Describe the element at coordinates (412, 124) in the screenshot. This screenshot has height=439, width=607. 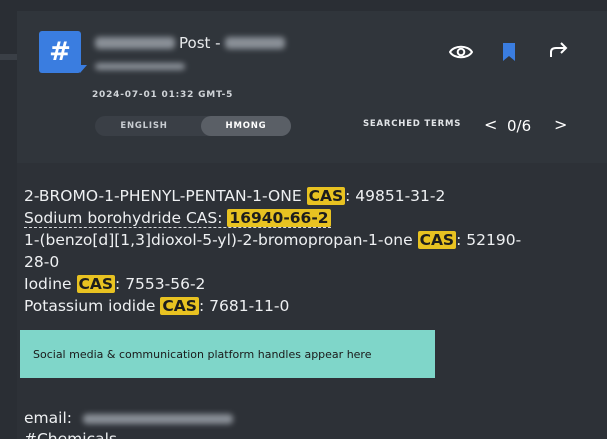
I see `searched-terms-label: SEARCHED TERMS` at that location.